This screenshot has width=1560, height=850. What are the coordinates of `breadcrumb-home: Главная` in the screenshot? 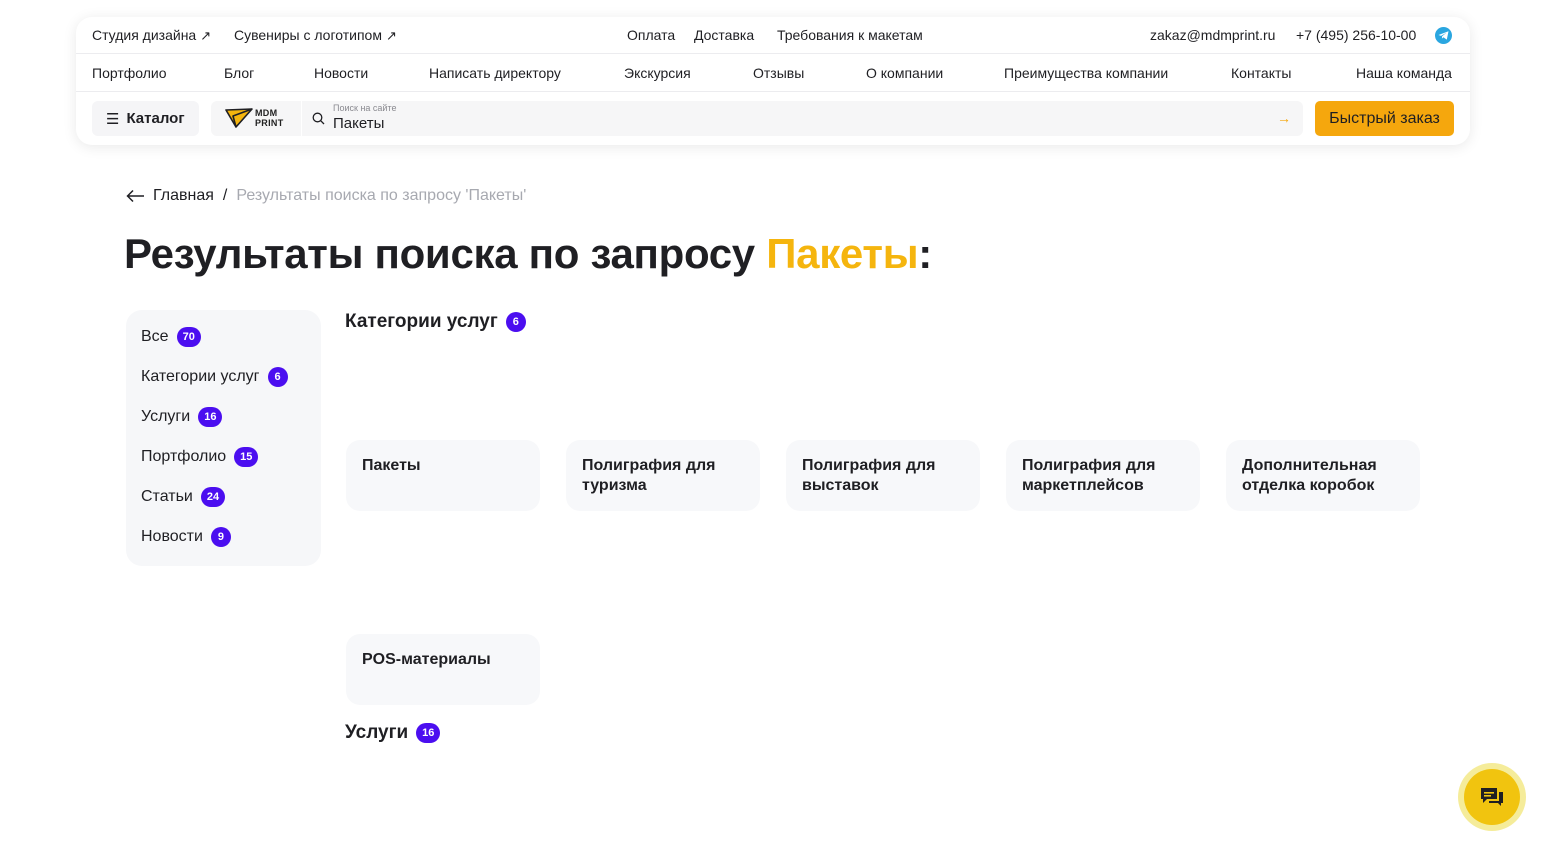 It's located at (183, 196).